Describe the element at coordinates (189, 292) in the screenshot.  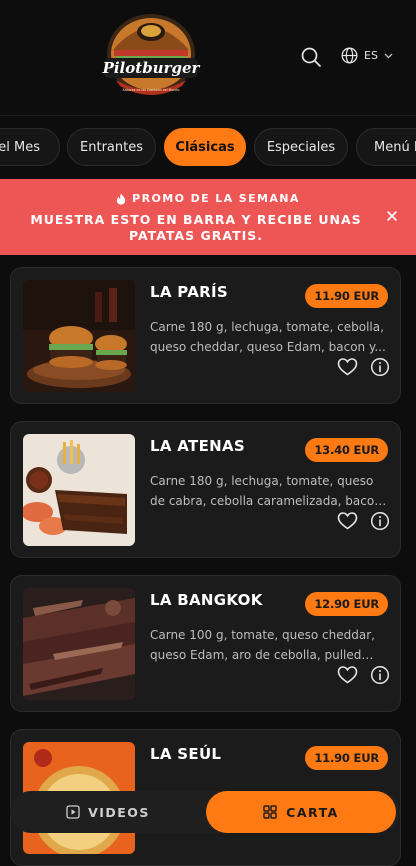
I see `item-name: LA PARÍS` at that location.